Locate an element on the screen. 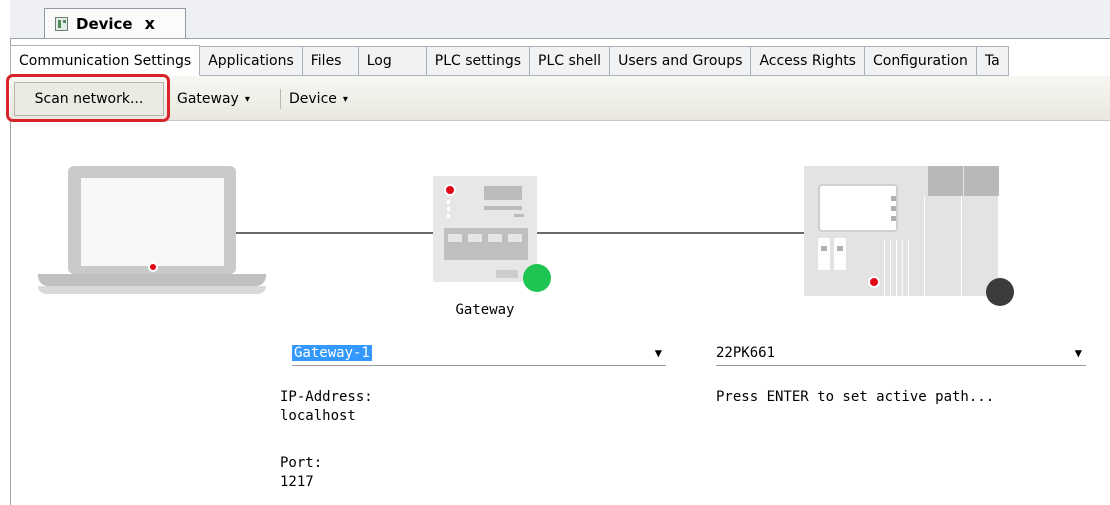 This screenshot has height=505, width=1110. tab-more: Ta is located at coordinates (992, 61).